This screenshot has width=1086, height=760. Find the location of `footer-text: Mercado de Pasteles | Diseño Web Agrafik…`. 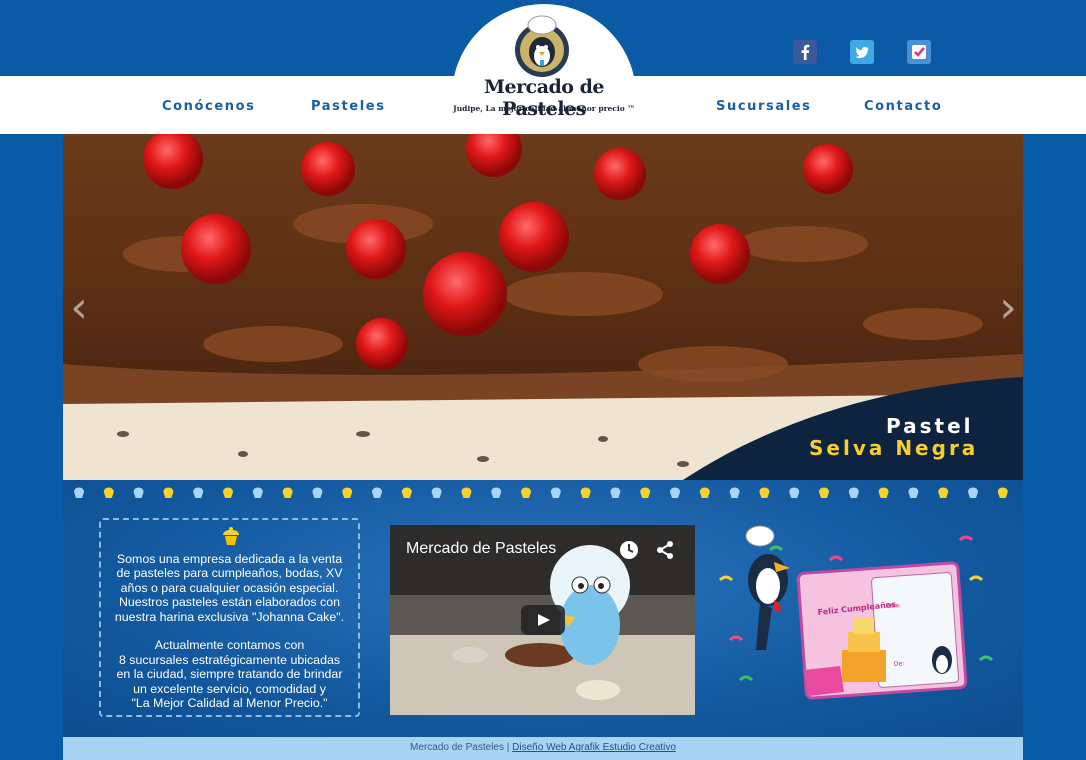

footer-text: Mercado de Pasteles | Diseño Web Agrafik… is located at coordinates (543, 747).